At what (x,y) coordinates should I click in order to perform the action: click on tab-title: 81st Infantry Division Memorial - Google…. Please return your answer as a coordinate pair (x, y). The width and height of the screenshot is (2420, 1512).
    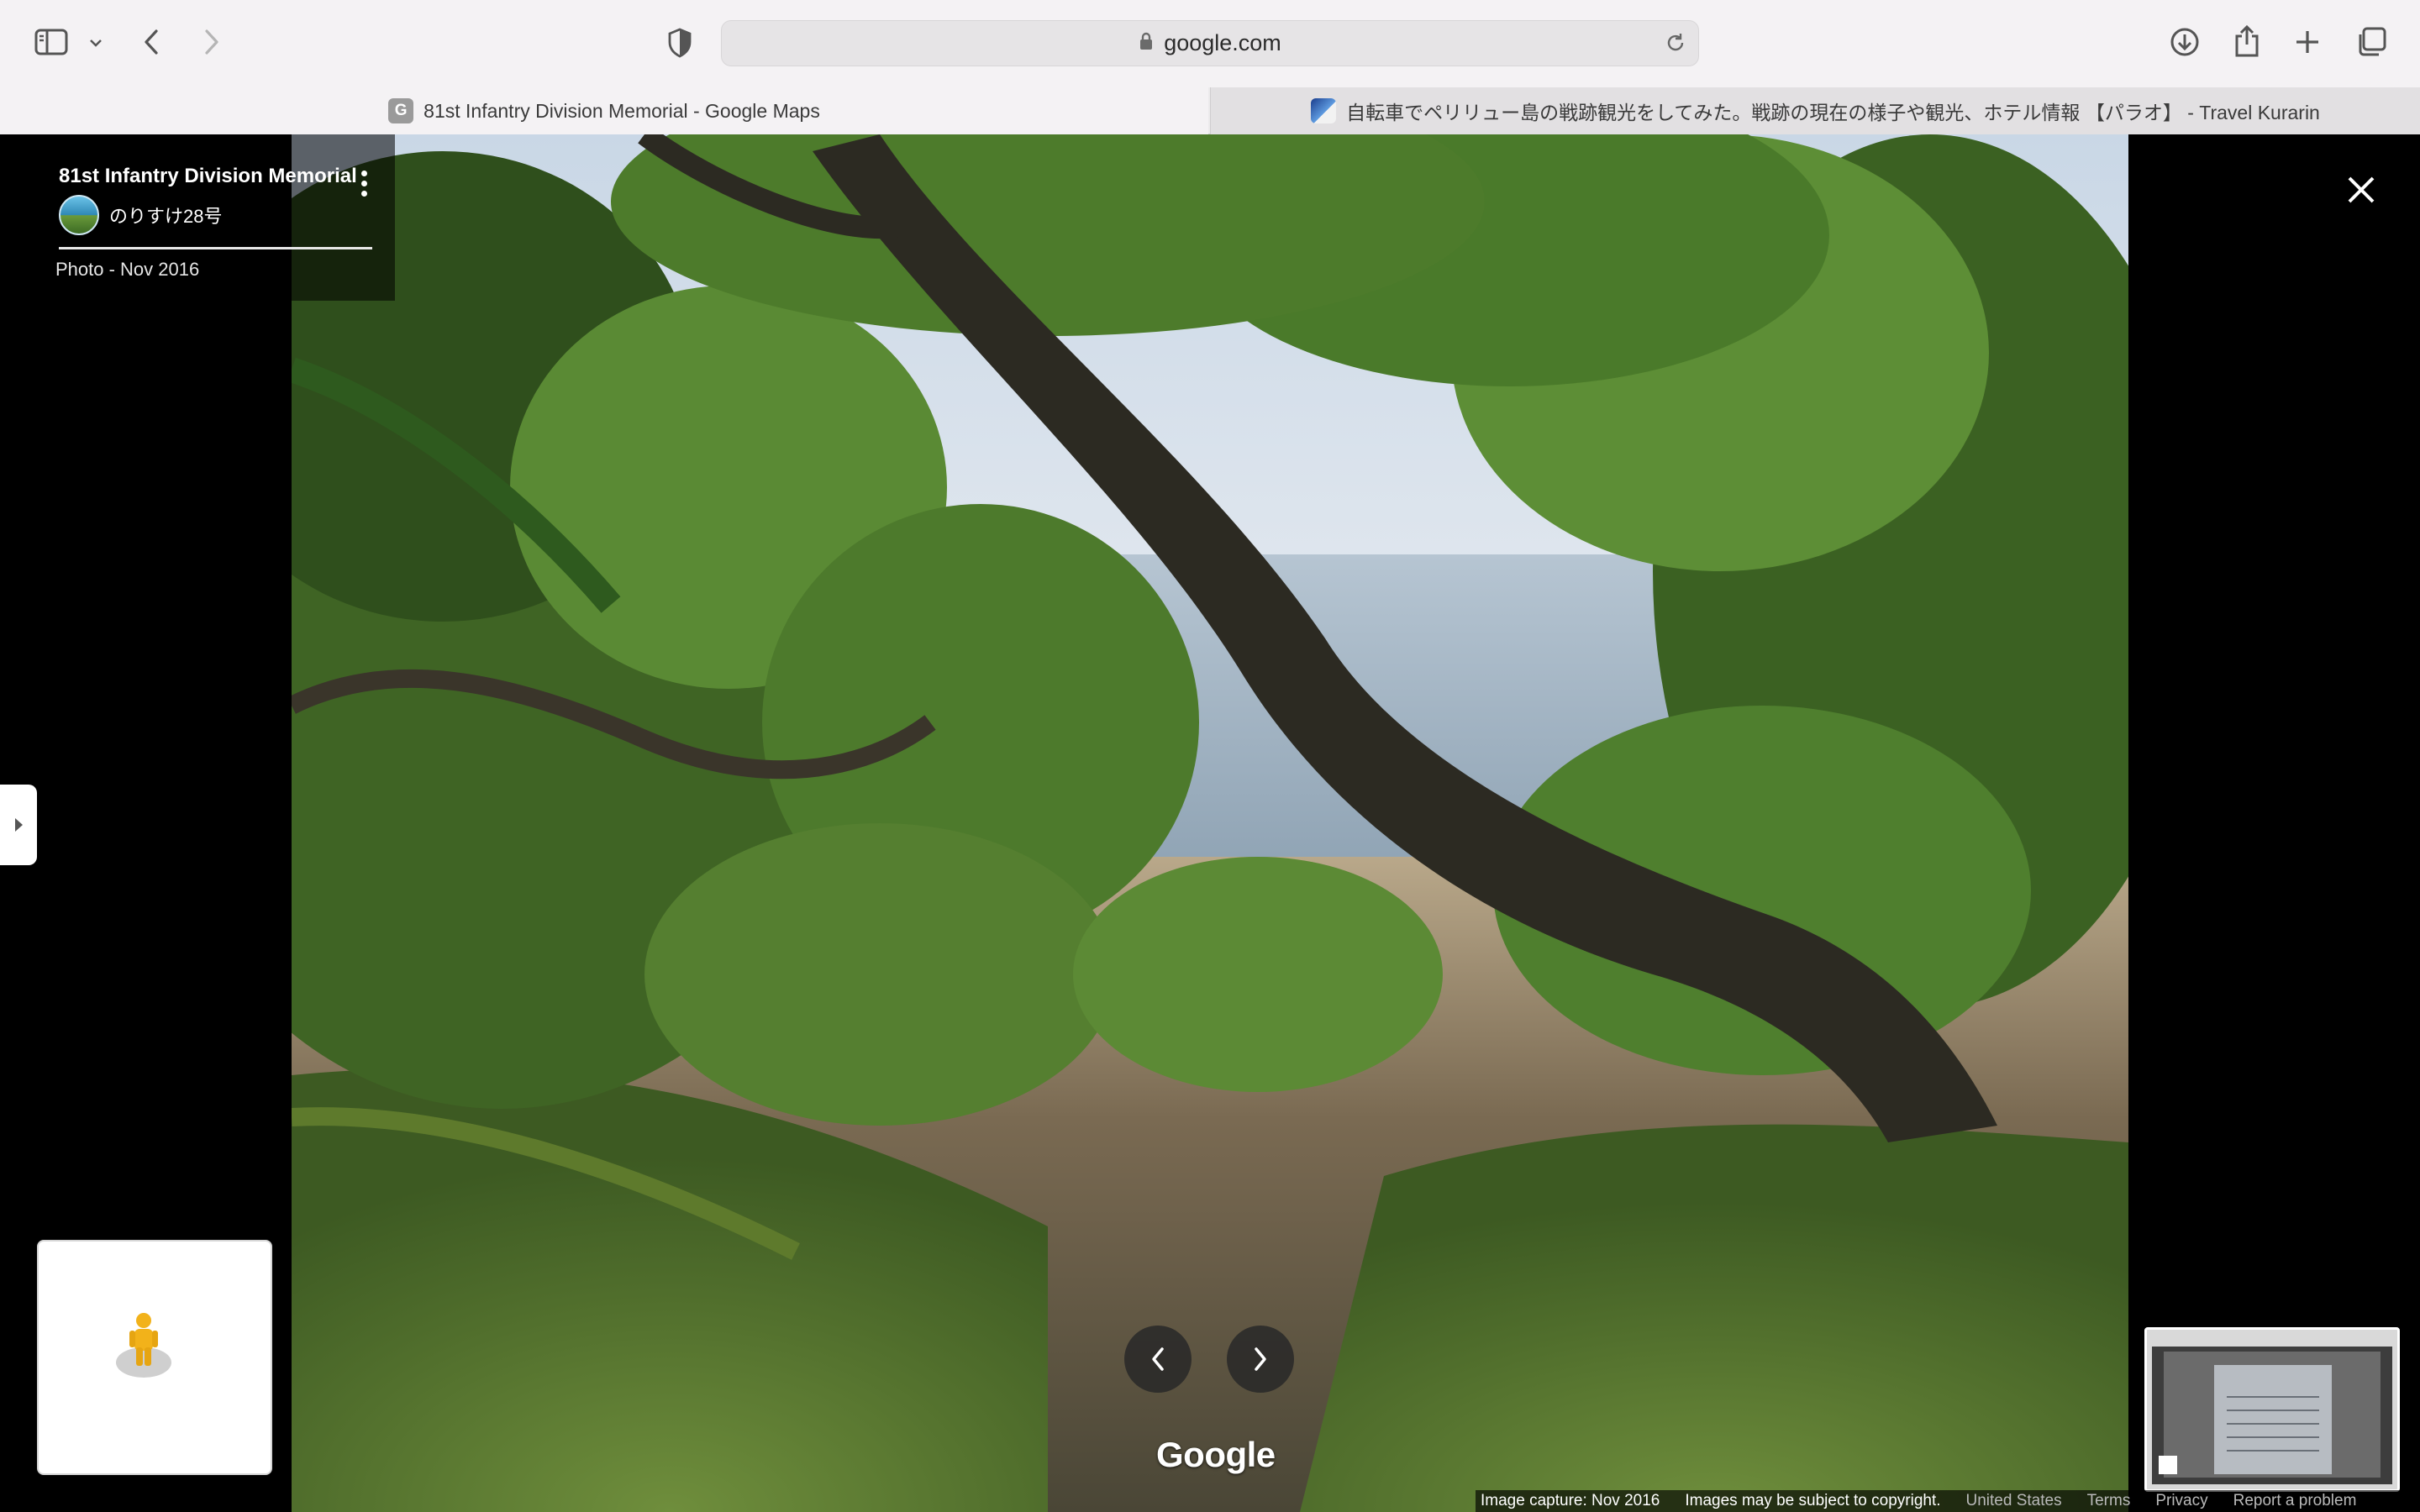
    Looking at the image, I should click on (622, 110).